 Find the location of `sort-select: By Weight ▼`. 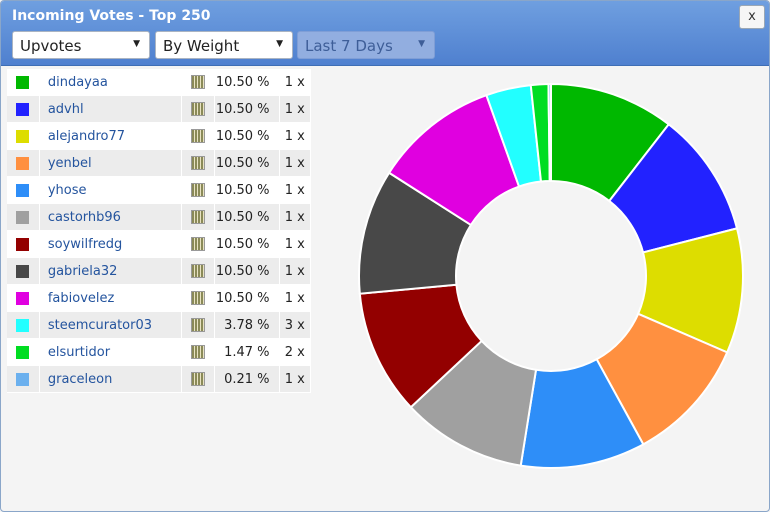

sort-select: By Weight ▼ is located at coordinates (224, 45).